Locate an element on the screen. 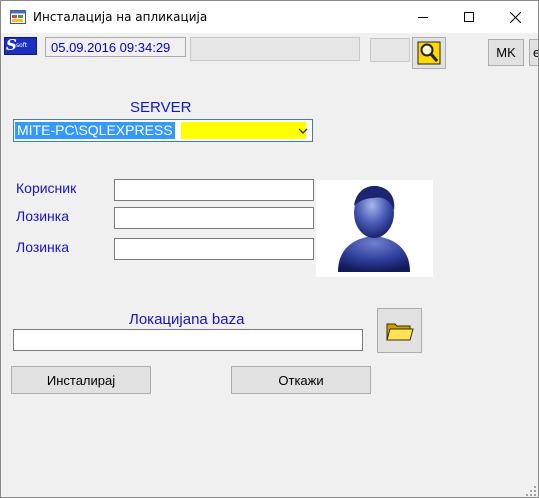 This screenshot has height=498, width=539. company-logo: S soft is located at coordinates (20, 46).